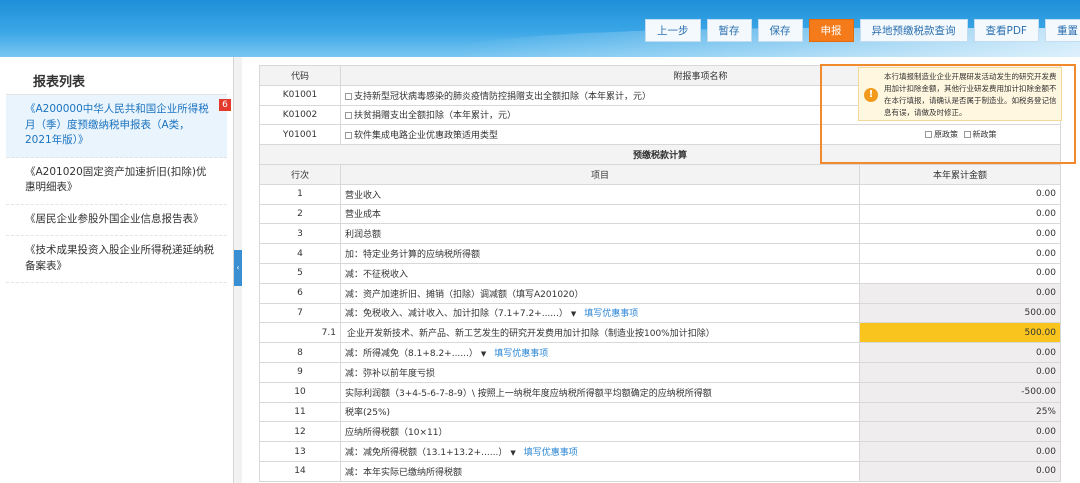 The height and width of the screenshot is (483, 1080). I want to click on warning-icon: !, so click(871, 95).